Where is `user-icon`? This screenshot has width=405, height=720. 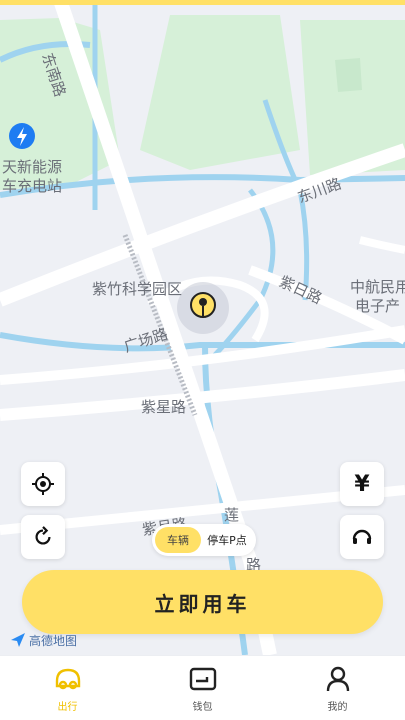 user-icon is located at coordinates (338, 679).